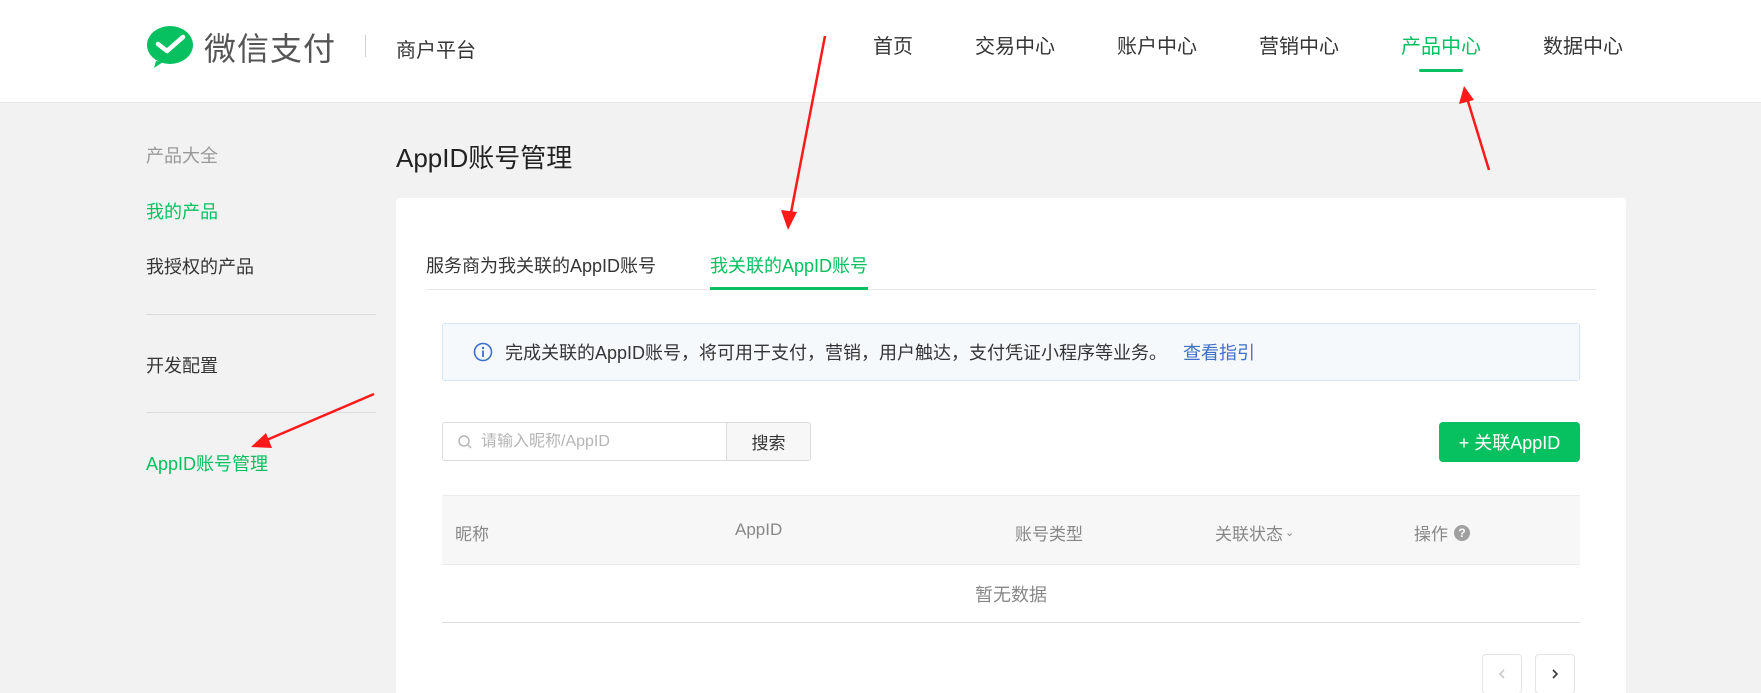  What do you see at coordinates (1049, 534) in the screenshot?
I see `column-header-account-type: 账号类型` at bounding box center [1049, 534].